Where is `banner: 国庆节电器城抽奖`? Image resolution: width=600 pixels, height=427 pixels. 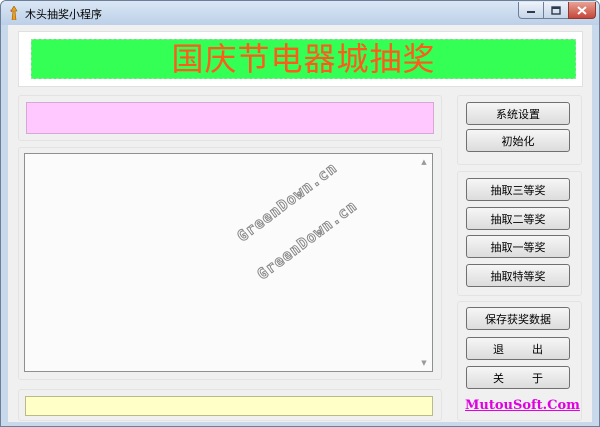
banner: 国庆节电器城抽奖 is located at coordinates (303, 59).